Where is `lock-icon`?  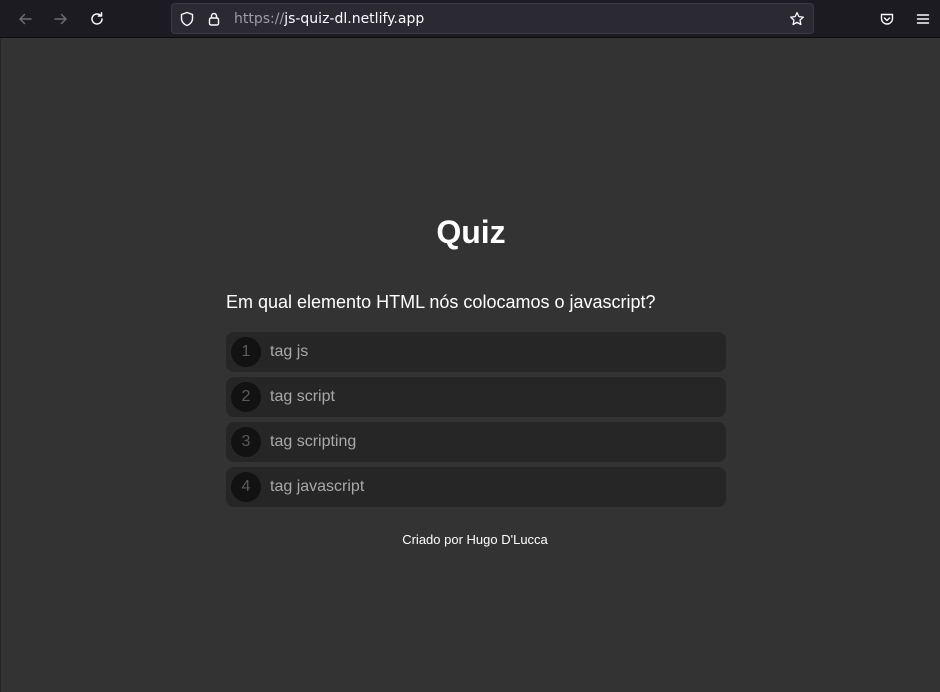 lock-icon is located at coordinates (214, 19).